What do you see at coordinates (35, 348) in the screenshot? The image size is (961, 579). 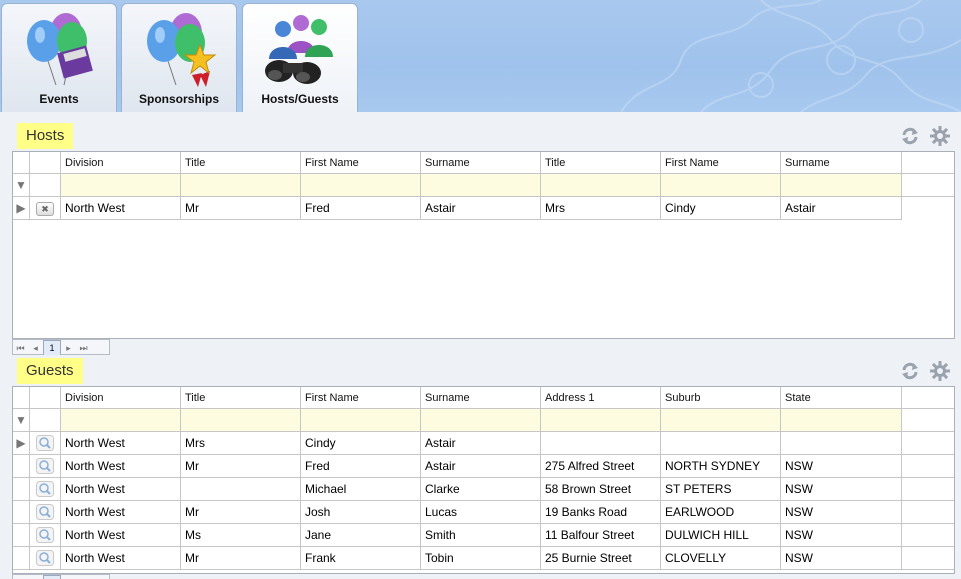 I see `prev-page-icon: ◂` at bounding box center [35, 348].